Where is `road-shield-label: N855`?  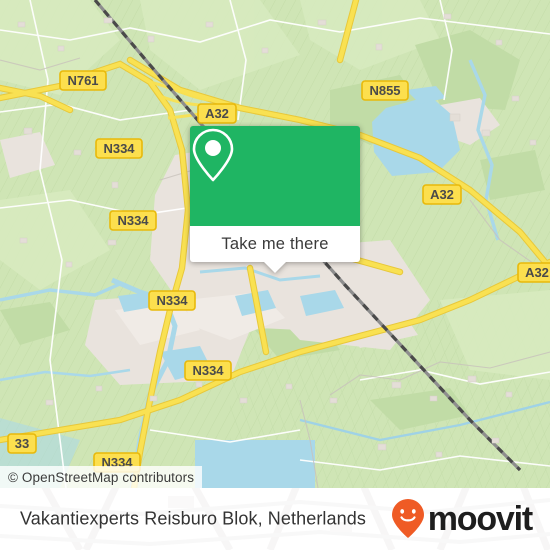 road-shield-label: N855 is located at coordinates (384, 90).